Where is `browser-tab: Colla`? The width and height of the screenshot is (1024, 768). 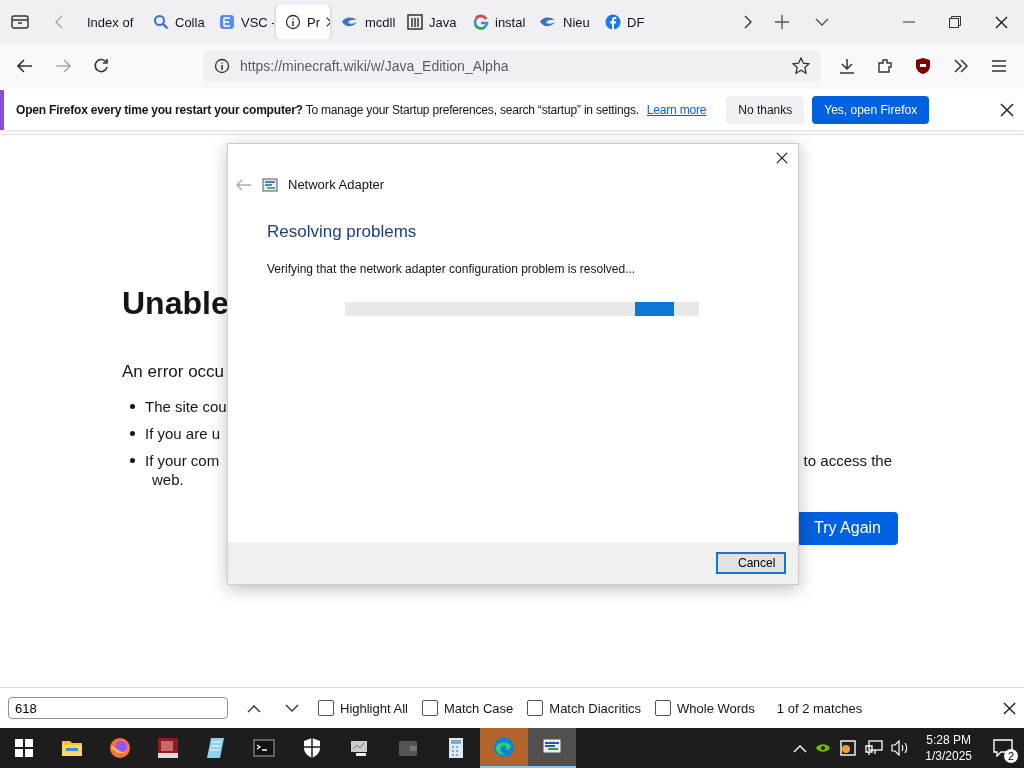
browser-tab: Colla is located at coordinates (176, 22).